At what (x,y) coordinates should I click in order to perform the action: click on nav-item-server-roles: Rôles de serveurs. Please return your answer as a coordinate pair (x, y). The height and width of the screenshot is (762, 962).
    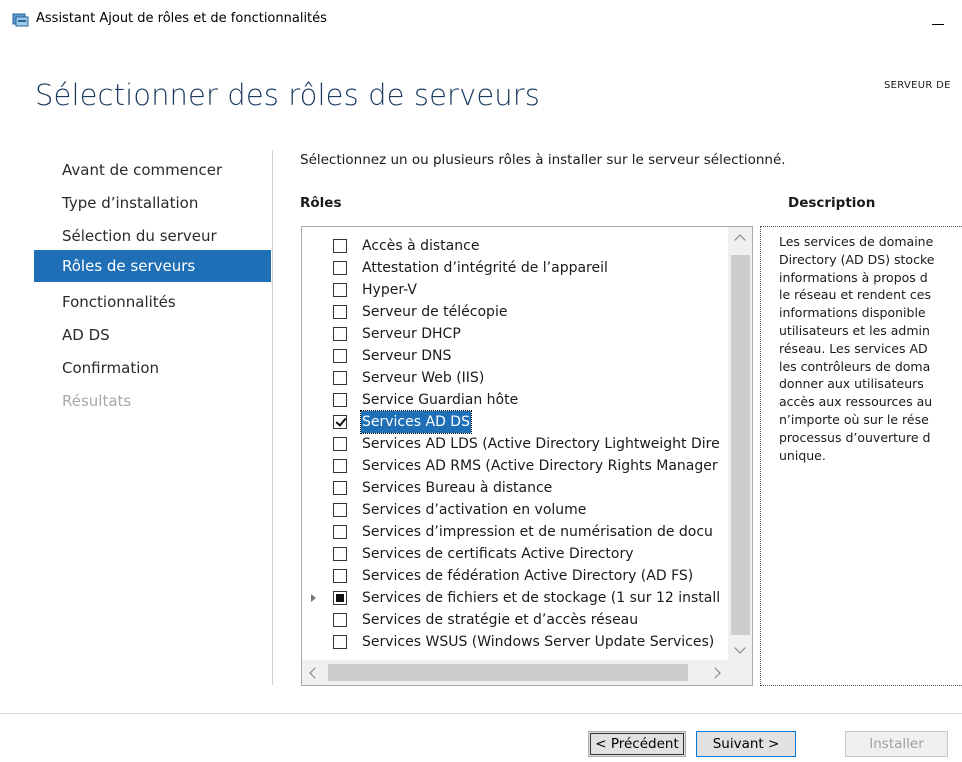
    Looking at the image, I should click on (152, 266).